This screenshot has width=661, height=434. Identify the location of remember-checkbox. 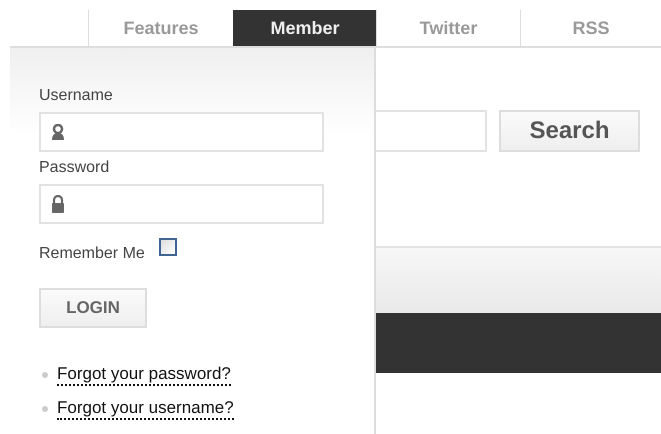
(167, 247).